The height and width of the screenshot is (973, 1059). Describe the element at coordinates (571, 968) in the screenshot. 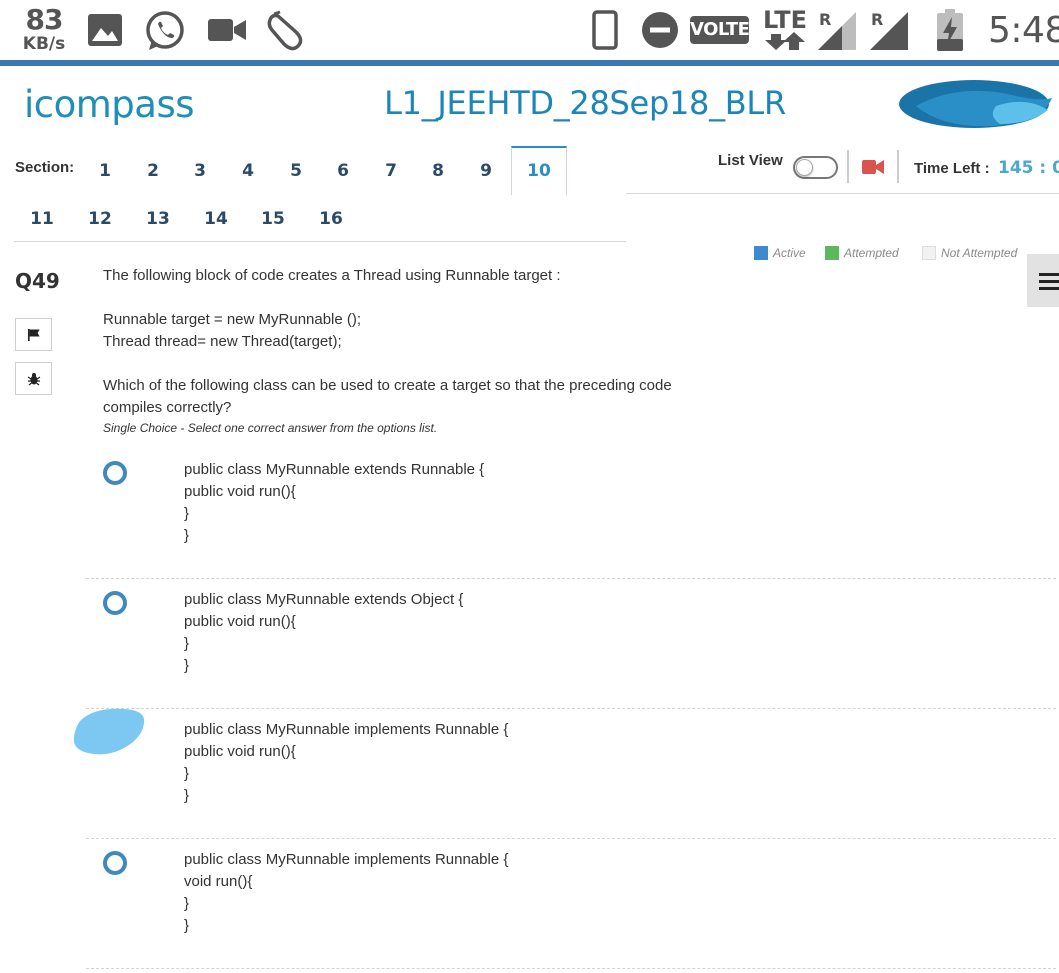

I see `option-divider` at that location.